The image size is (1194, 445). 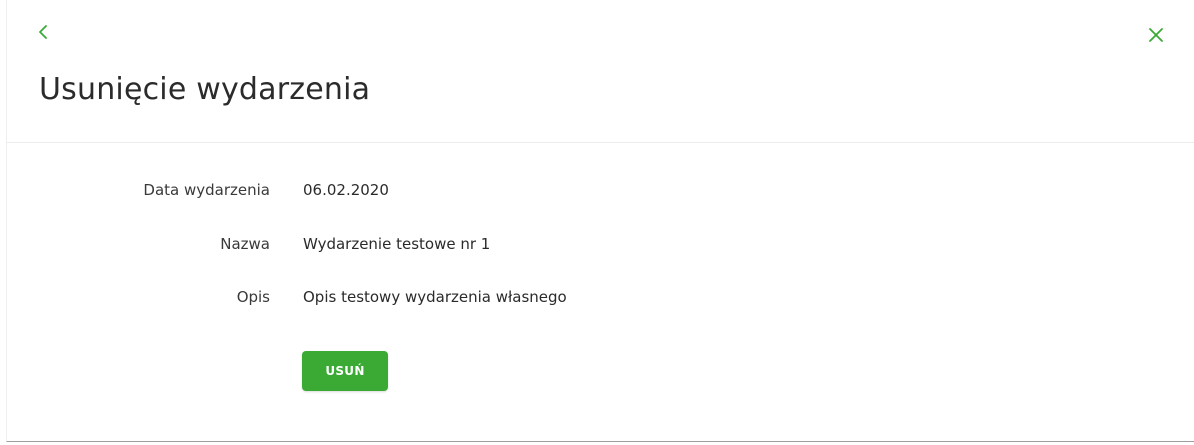 I want to click on date-label: Data wydarzenia, so click(x=206, y=190).